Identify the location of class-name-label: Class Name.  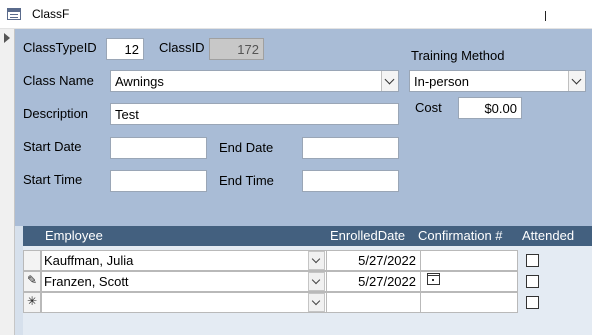
(58, 80).